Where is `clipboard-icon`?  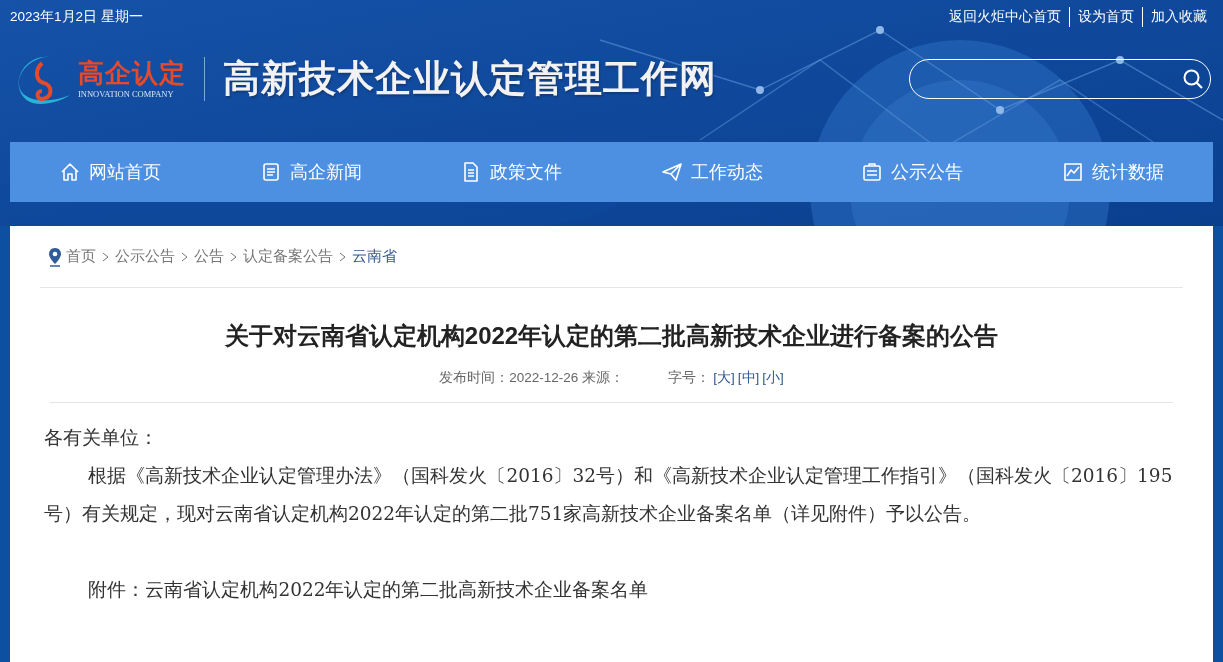 clipboard-icon is located at coordinates (872, 172).